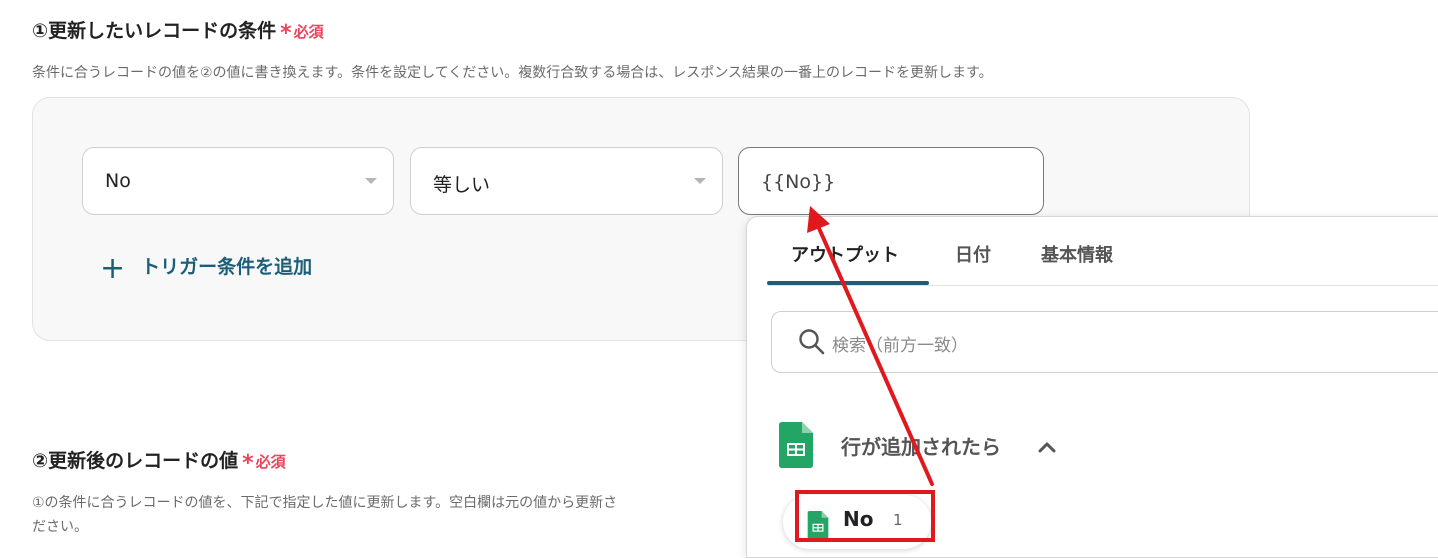 This screenshot has height=558, width=1438. I want to click on field-select-value: No, so click(118, 181).